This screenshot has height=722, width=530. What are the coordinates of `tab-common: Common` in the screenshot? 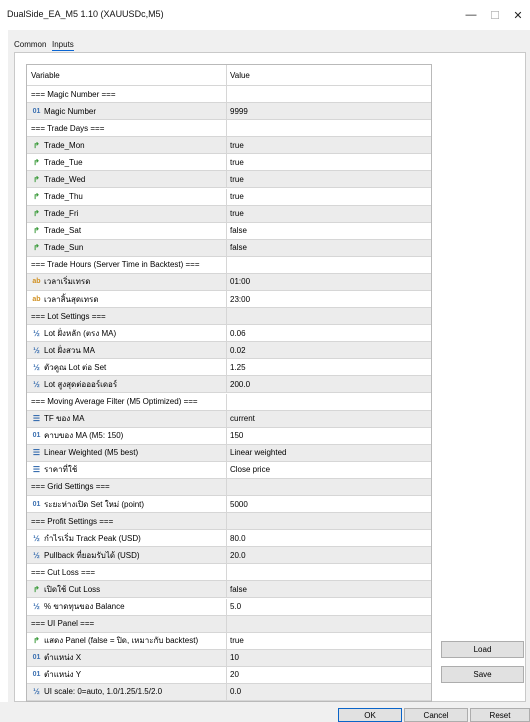 It's located at (30, 44).